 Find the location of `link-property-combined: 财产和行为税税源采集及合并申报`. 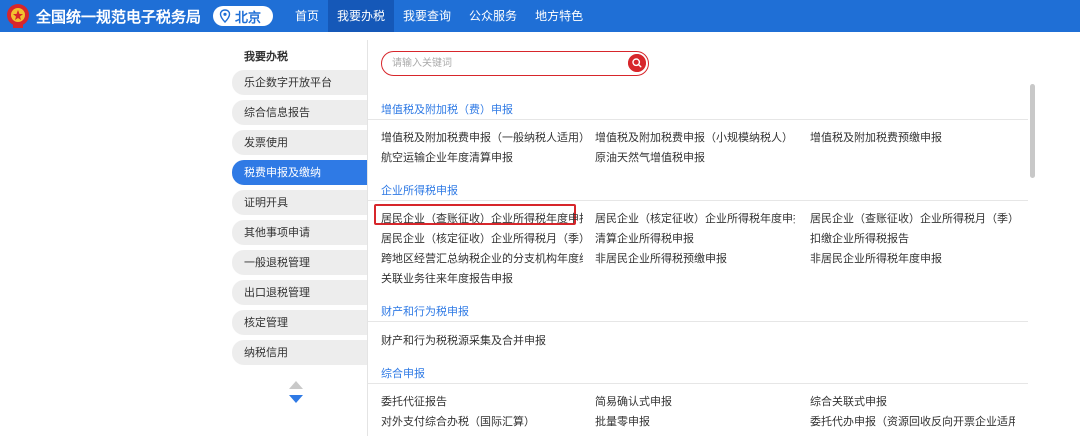

link-property-combined: 财产和行为税税源采集及合并申报 is located at coordinates (482, 340).